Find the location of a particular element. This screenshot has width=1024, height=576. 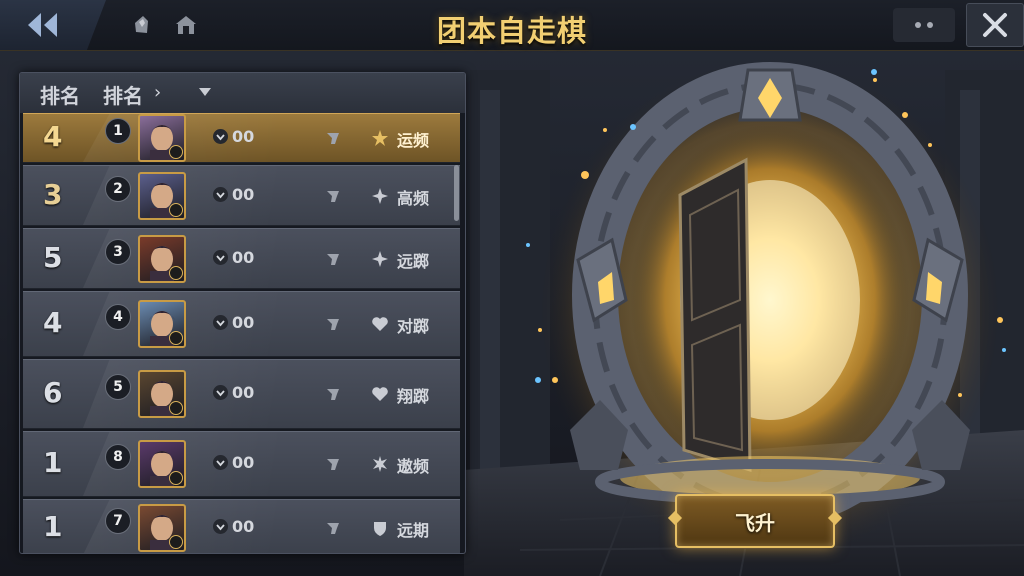

ranking-row: 1 7 00 远期 is located at coordinates (241, 526).